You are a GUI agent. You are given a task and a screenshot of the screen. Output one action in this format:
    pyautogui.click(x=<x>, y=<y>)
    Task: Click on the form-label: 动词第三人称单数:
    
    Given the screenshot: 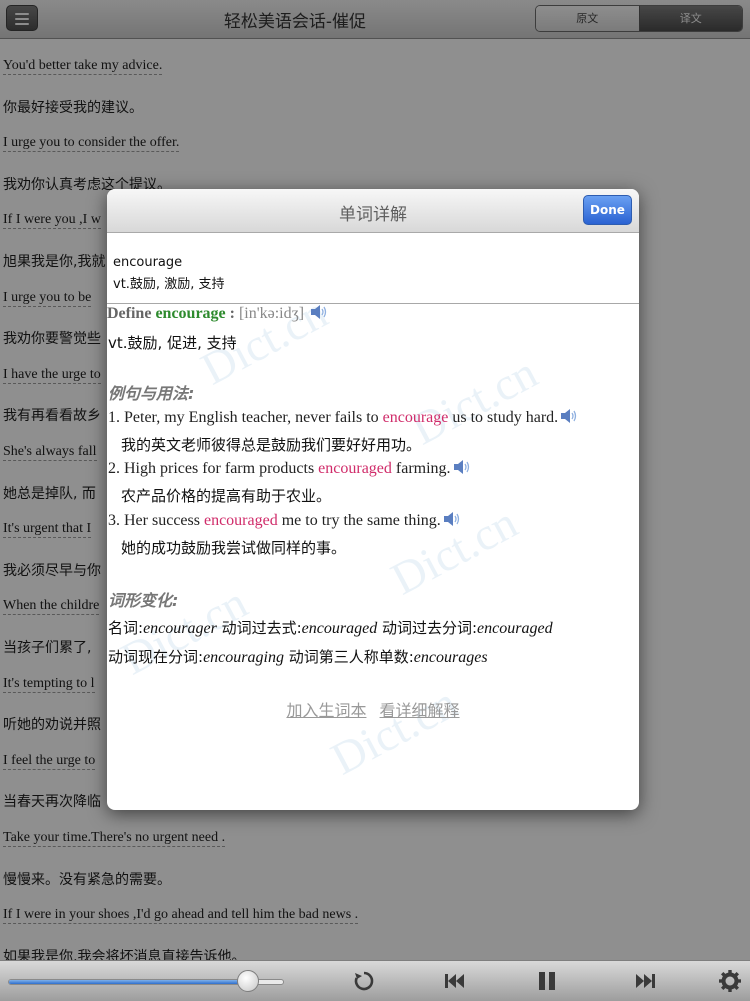 What is the action you would take?
    pyautogui.click(x=351, y=657)
    